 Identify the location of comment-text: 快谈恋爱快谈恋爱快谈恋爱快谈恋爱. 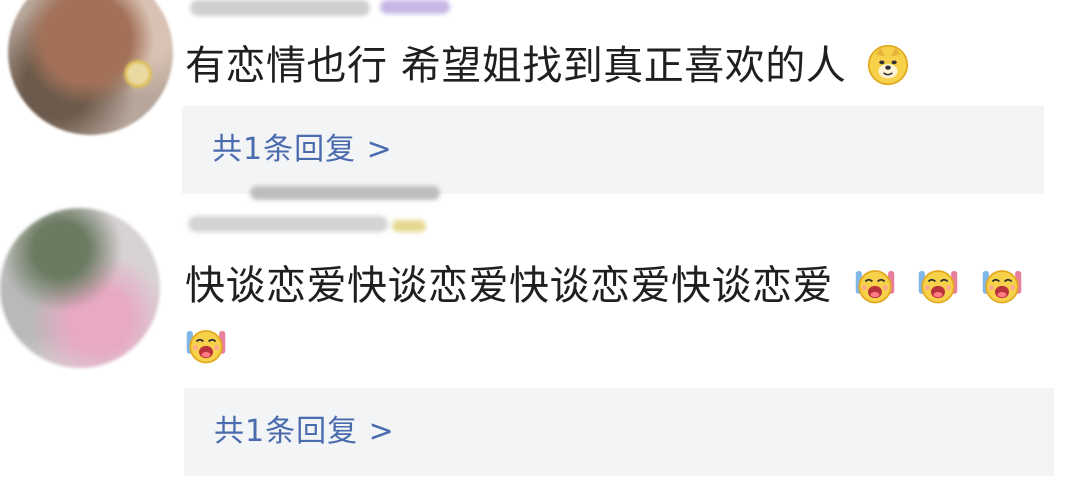
(604, 286).